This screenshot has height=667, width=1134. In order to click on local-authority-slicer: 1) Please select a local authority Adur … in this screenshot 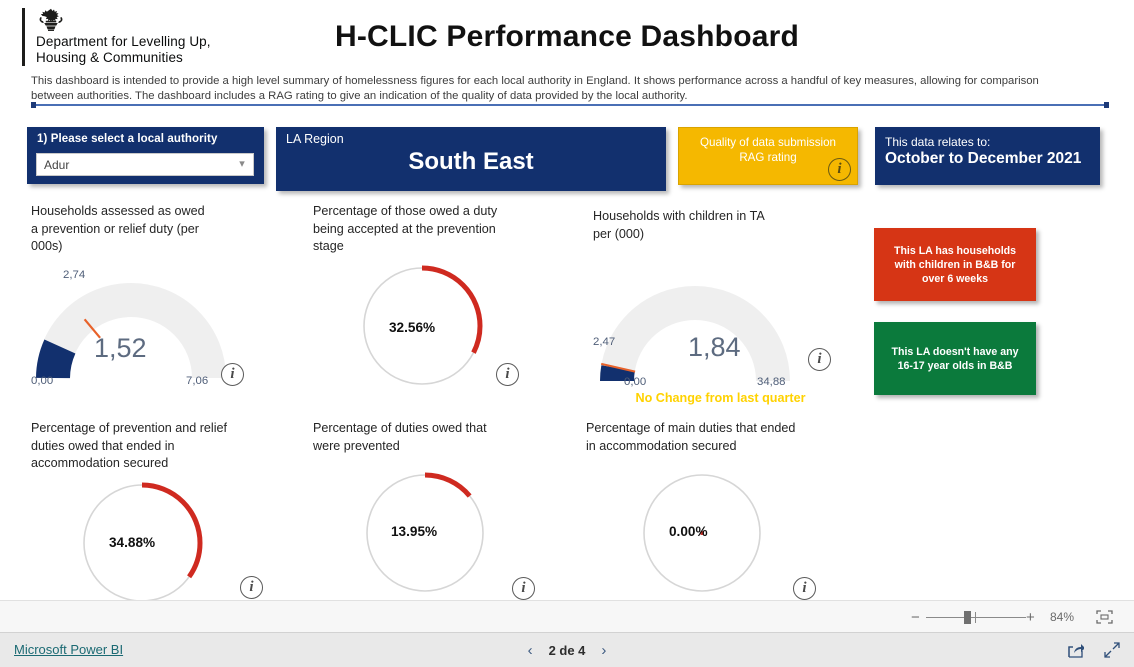, I will do `click(145, 155)`.